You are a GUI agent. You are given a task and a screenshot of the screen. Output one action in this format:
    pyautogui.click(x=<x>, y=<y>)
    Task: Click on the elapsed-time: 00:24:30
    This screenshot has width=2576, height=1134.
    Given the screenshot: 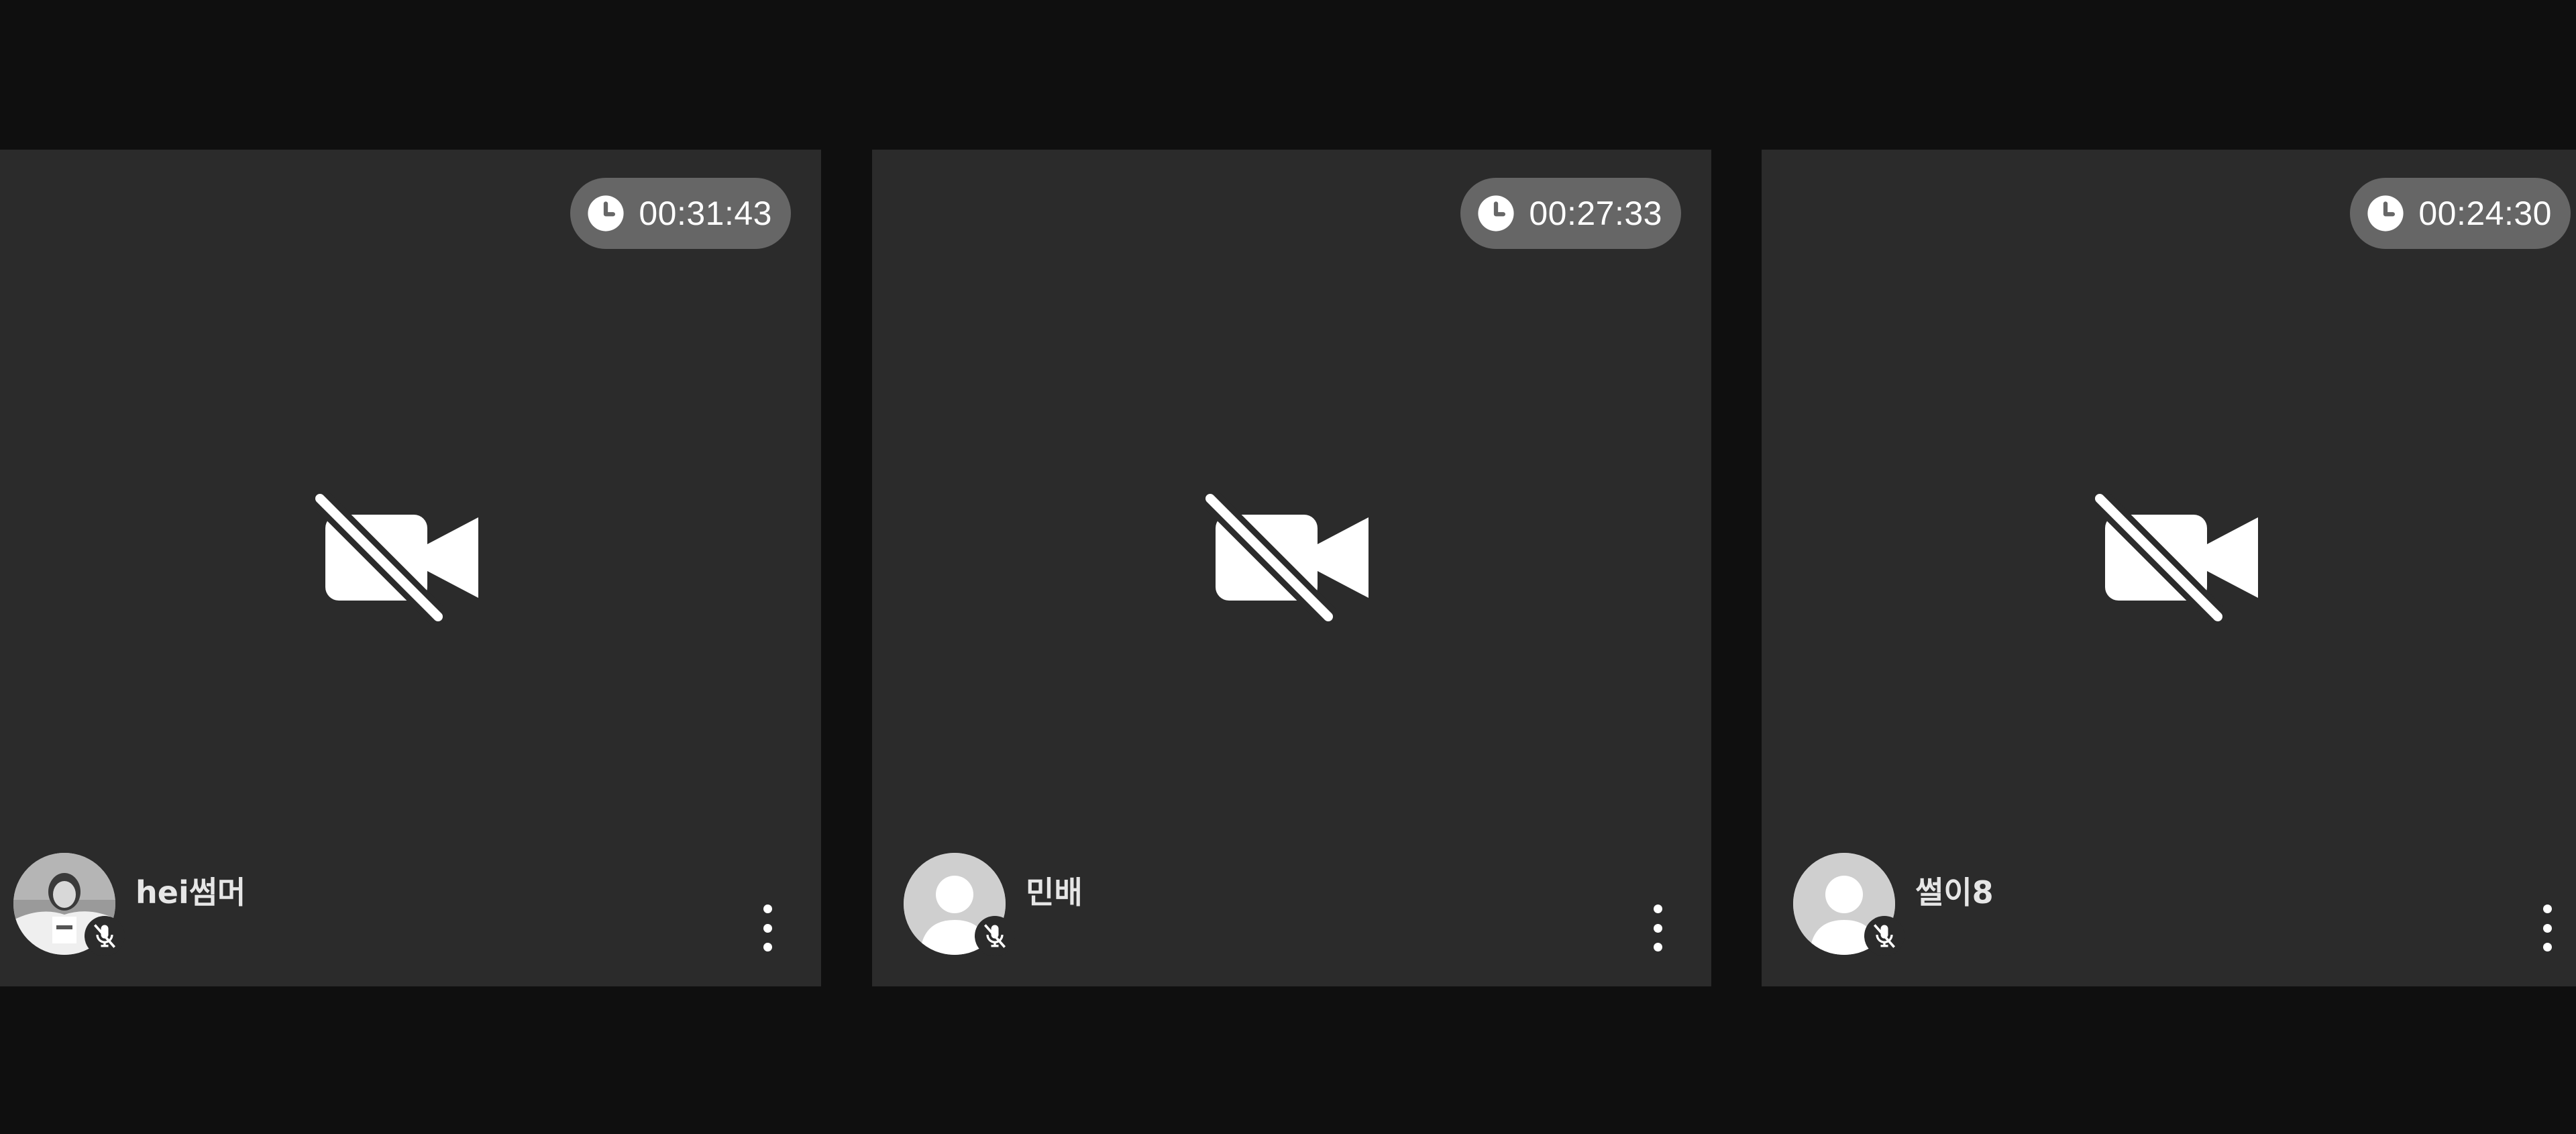 What is the action you would take?
    pyautogui.click(x=2485, y=214)
    